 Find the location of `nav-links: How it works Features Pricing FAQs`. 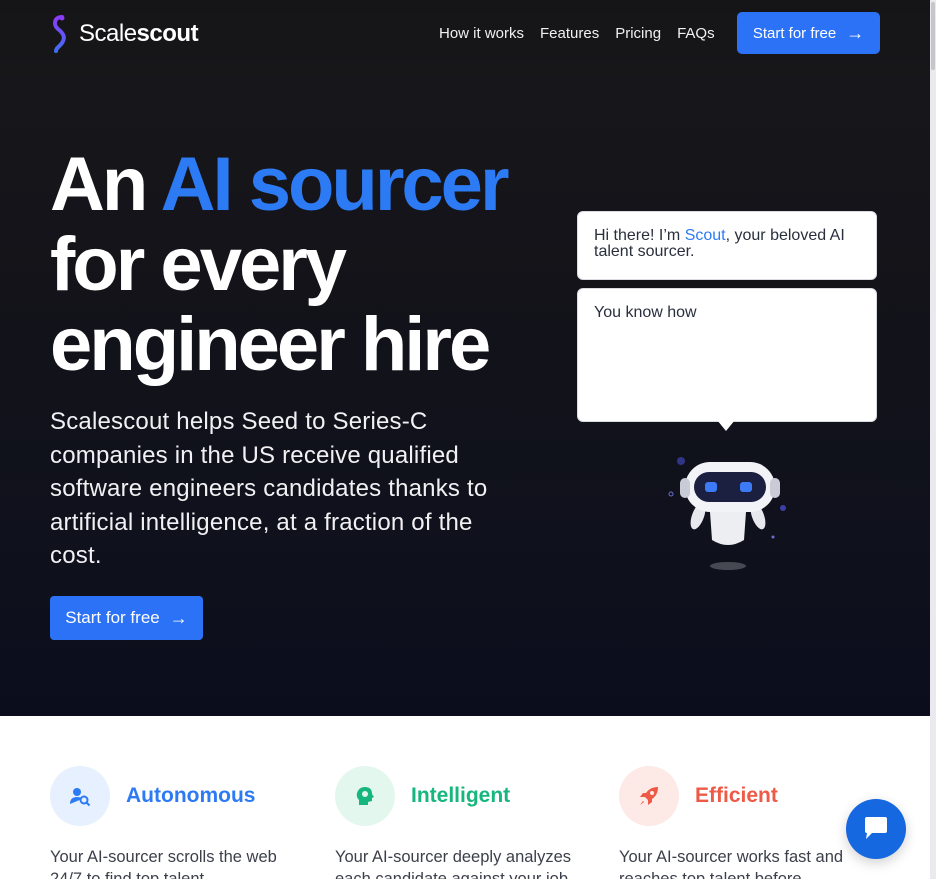

nav-links: How it works Features Pricing FAQs is located at coordinates (577, 34).